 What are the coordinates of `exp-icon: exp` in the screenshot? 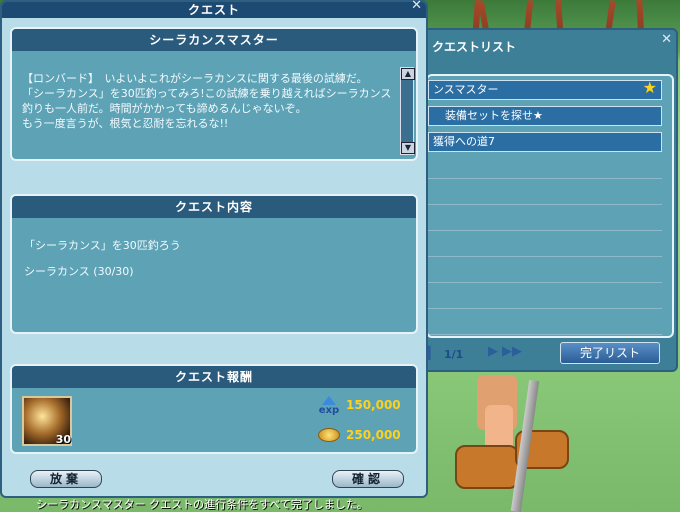 It's located at (329, 407).